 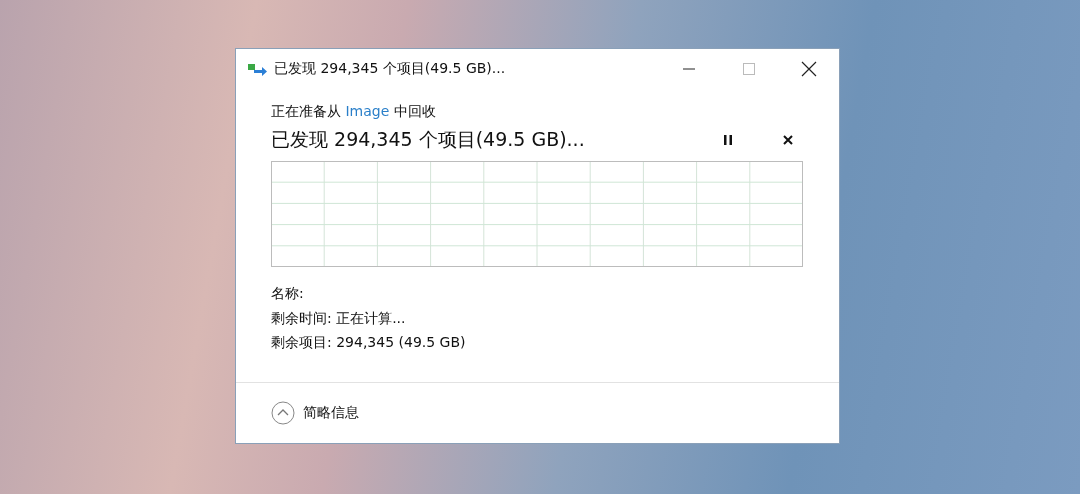 I want to click on pause-icon, so click(x=728, y=140).